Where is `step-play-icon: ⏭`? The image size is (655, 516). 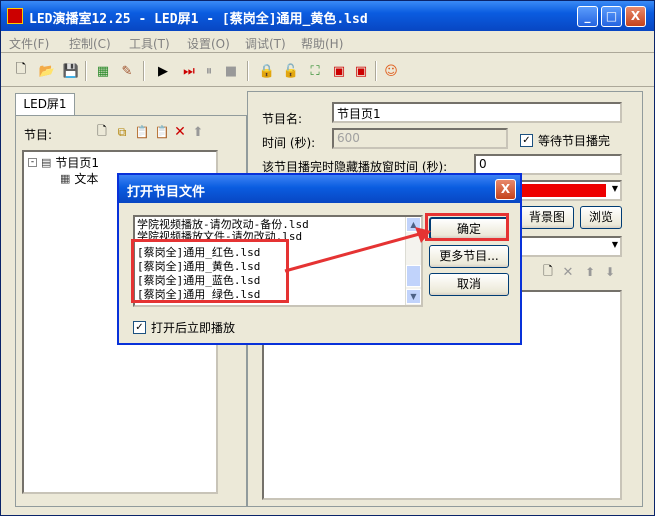
step-play-icon: ⏭ is located at coordinates (189, 71).